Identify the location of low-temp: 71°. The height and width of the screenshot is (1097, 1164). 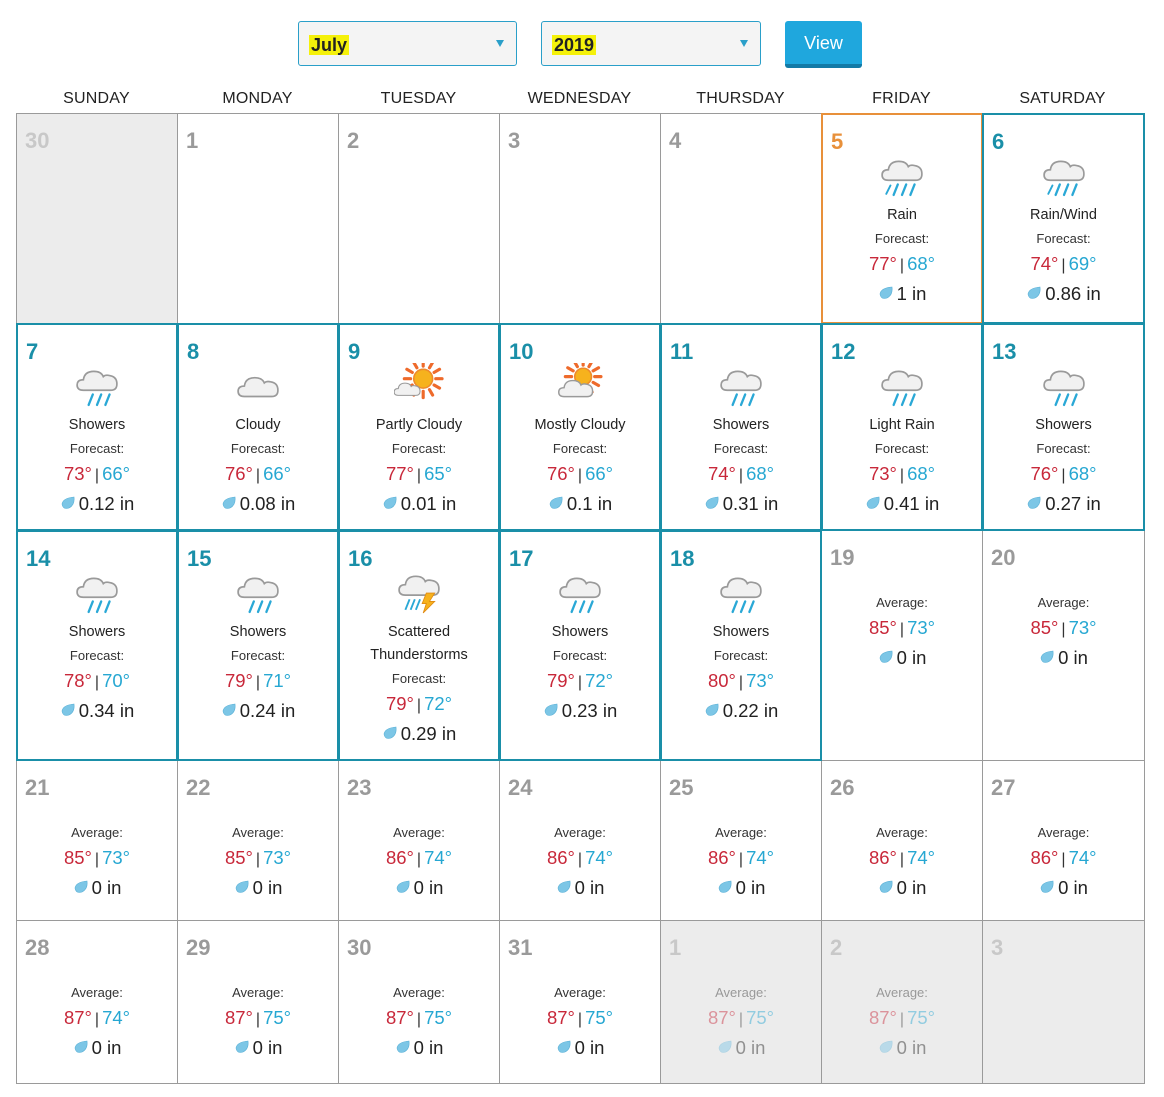
(277, 680).